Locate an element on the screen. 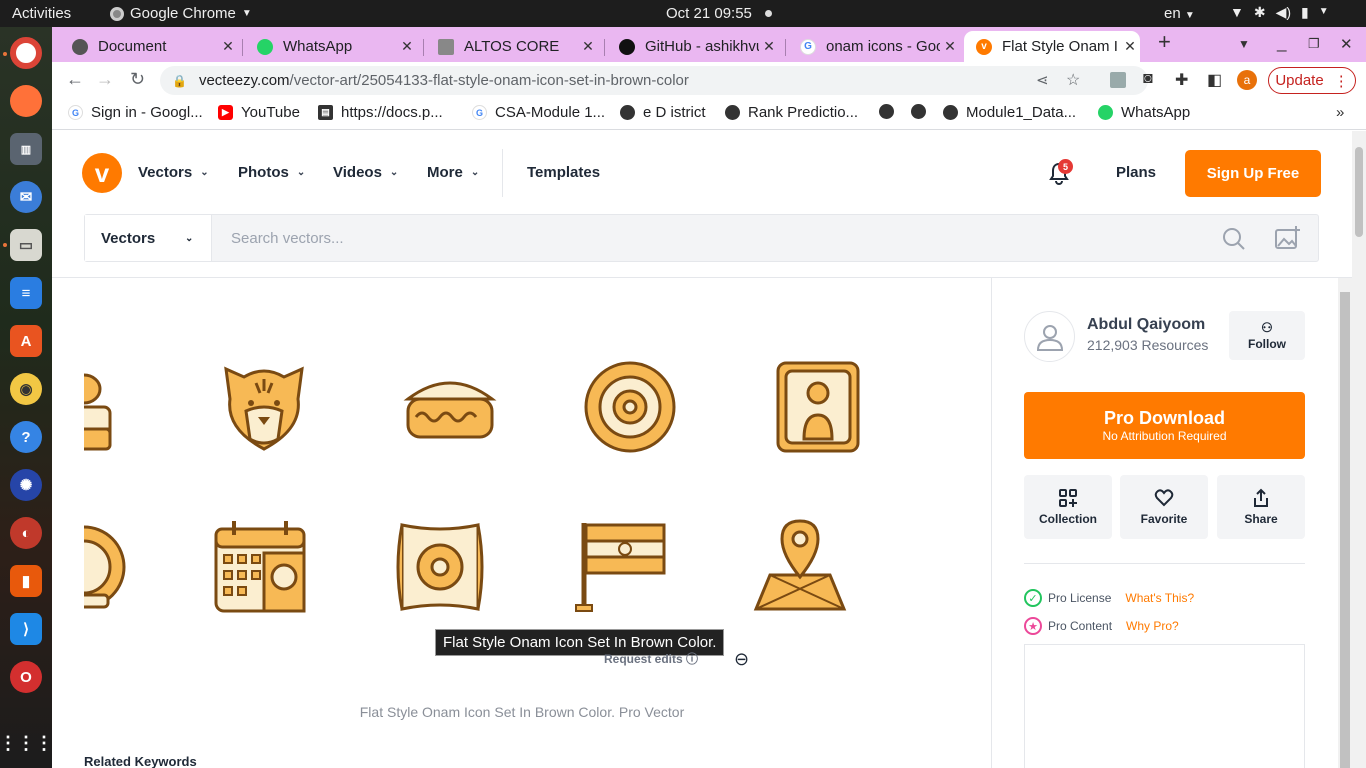 This screenshot has width=1366, height=768. reload-button: ↻ is located at coordinates (137, 79).